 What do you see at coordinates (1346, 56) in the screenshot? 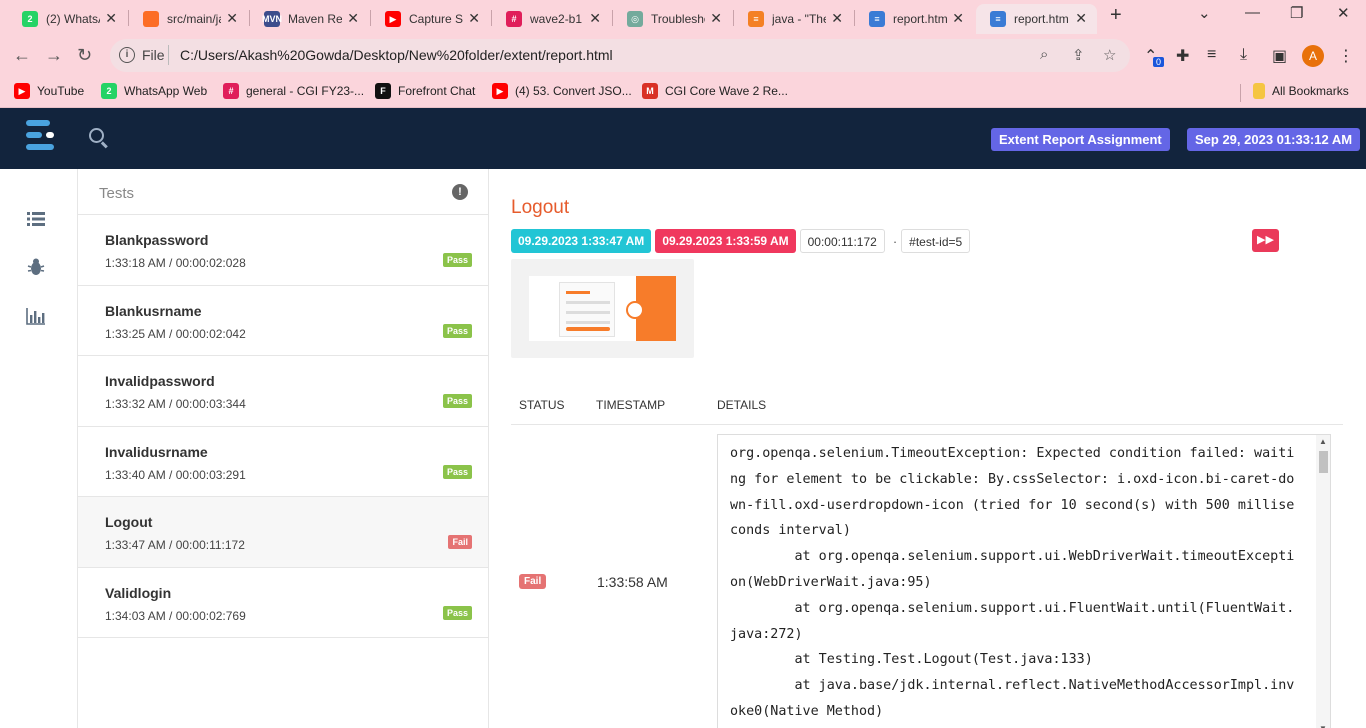
I see `menu-icon: ⋮` at bounding box center [1346, 56].